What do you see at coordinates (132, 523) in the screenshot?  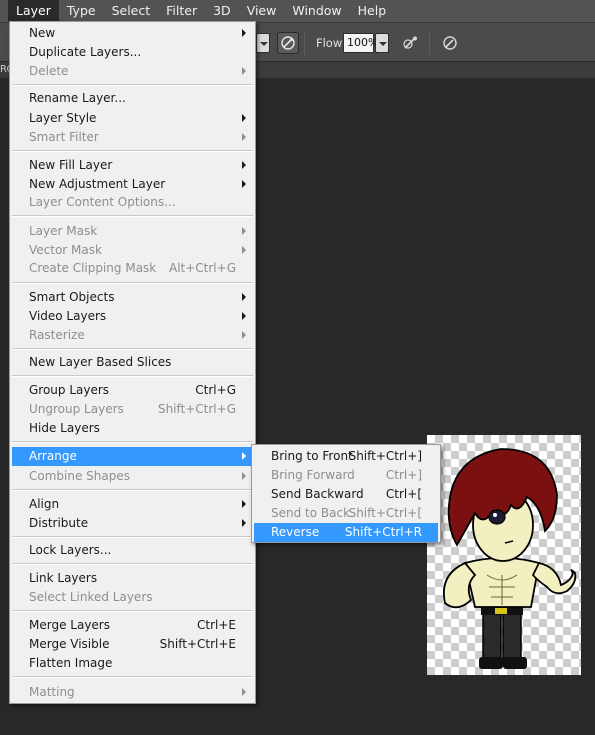 I see `menu-item-distribute: Distribute` at bounding box center [132, 523].